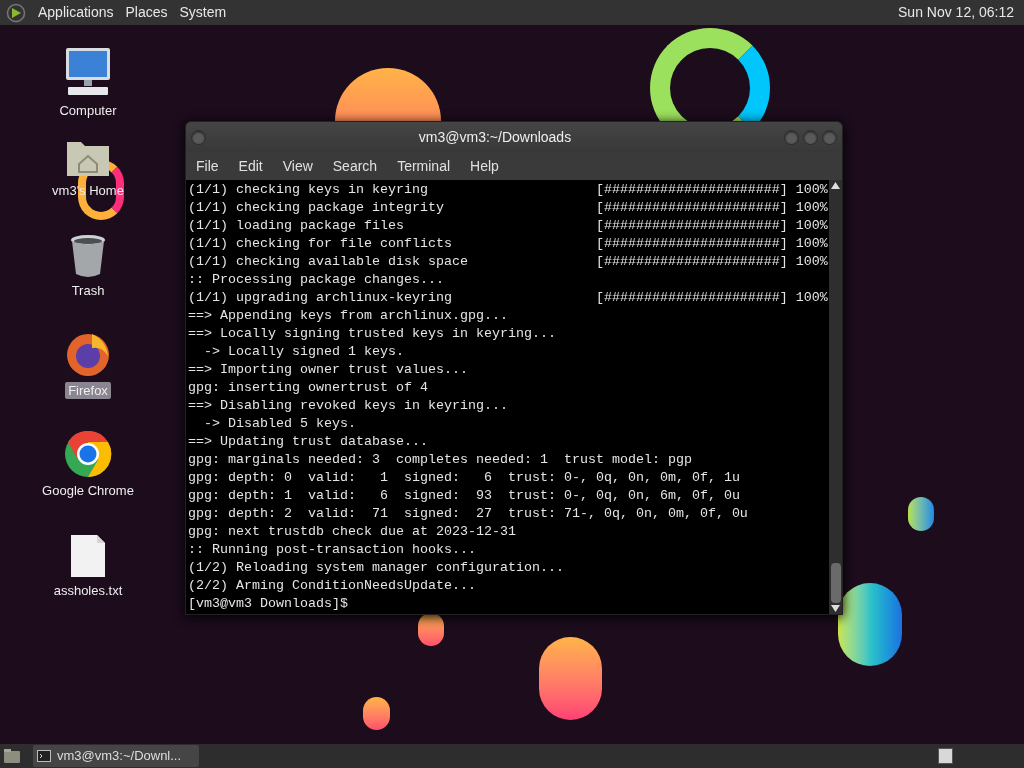  What do you see at coordinates (146, 12) in the screenshot?
I see `panel-menu: Places` at bounding box center [146, 12].